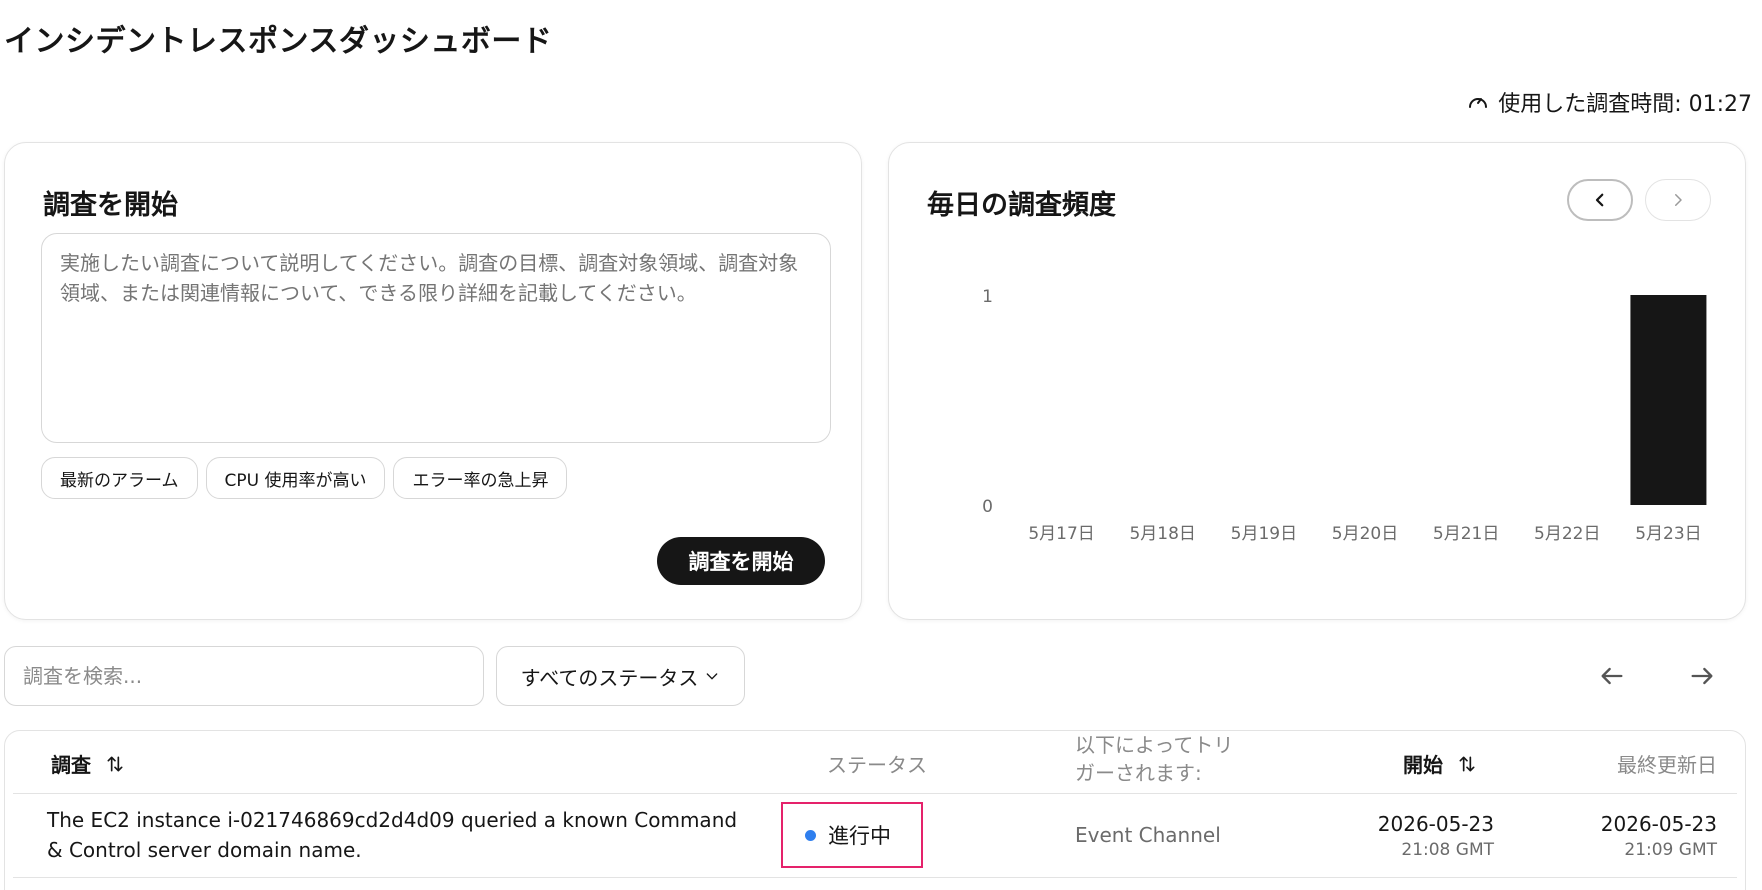 The image size is (1762, 890). I want to click on x-tick-label: 5月19日, so click(1264, 534).